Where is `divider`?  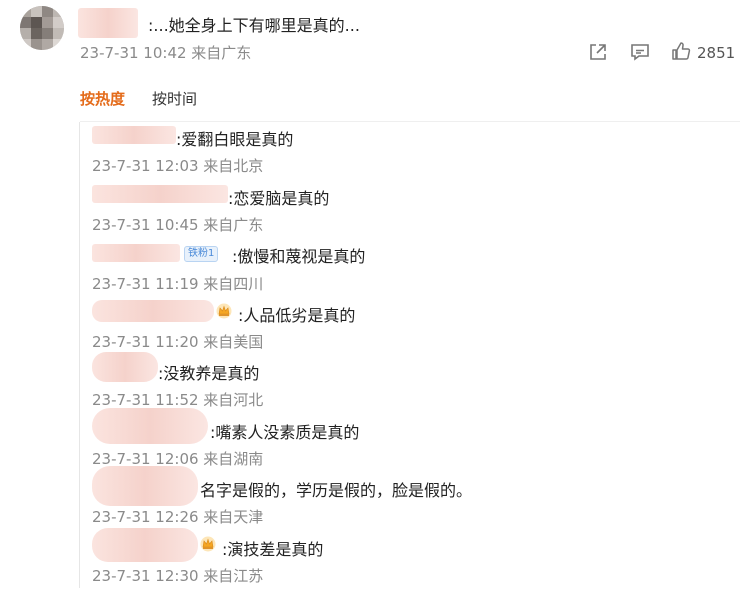 divider is located at coordinates (410, 121).